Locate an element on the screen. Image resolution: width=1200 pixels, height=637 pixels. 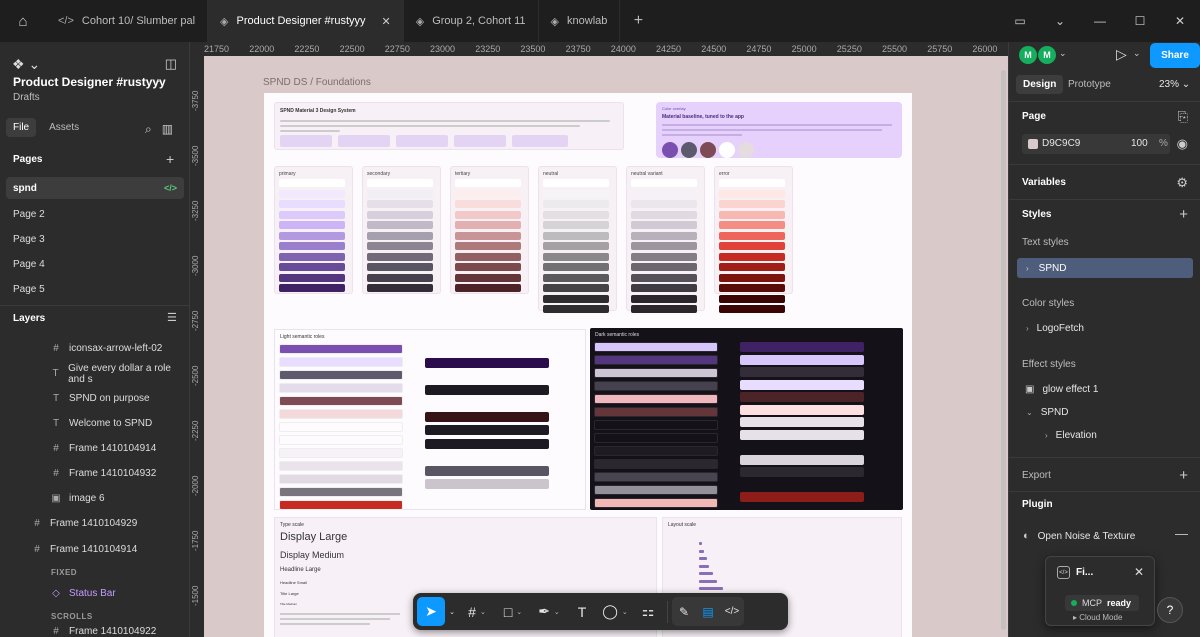
tab-file: ◈ Group 2, Cohort 11 is located at coordinates (471, 21).